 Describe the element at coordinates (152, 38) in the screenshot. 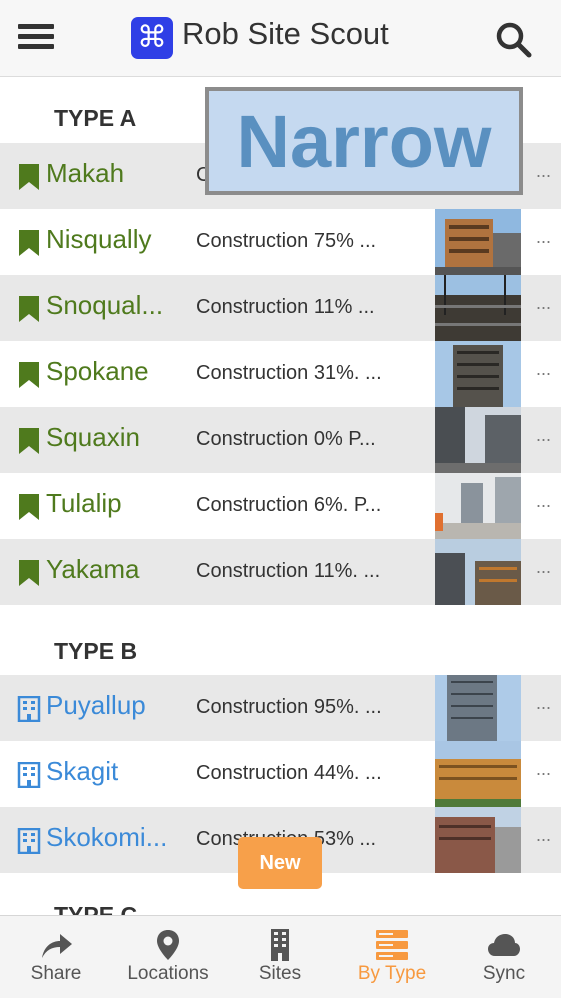

I see `app-logo-icon: ⌘` at that location.